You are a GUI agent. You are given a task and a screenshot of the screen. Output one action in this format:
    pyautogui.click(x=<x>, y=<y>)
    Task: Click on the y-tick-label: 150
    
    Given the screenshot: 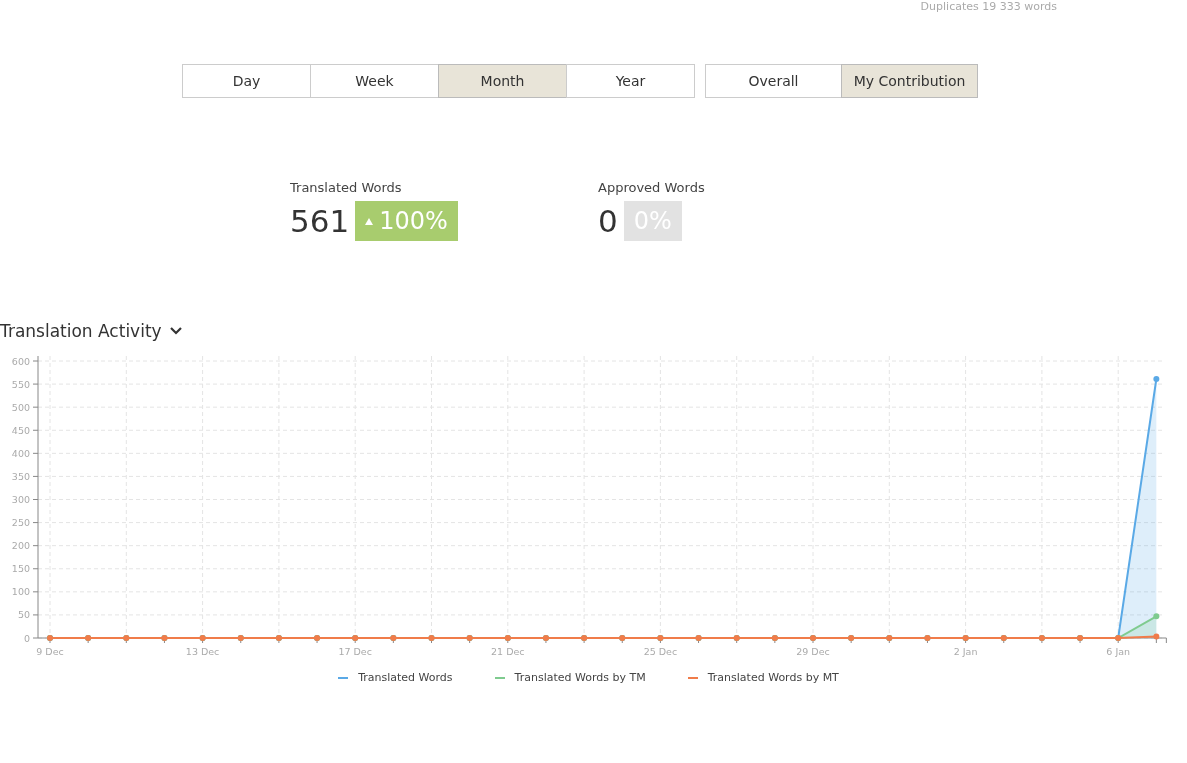 What is the action you would take?
    pyautogui.click(x=20, y=569)
    